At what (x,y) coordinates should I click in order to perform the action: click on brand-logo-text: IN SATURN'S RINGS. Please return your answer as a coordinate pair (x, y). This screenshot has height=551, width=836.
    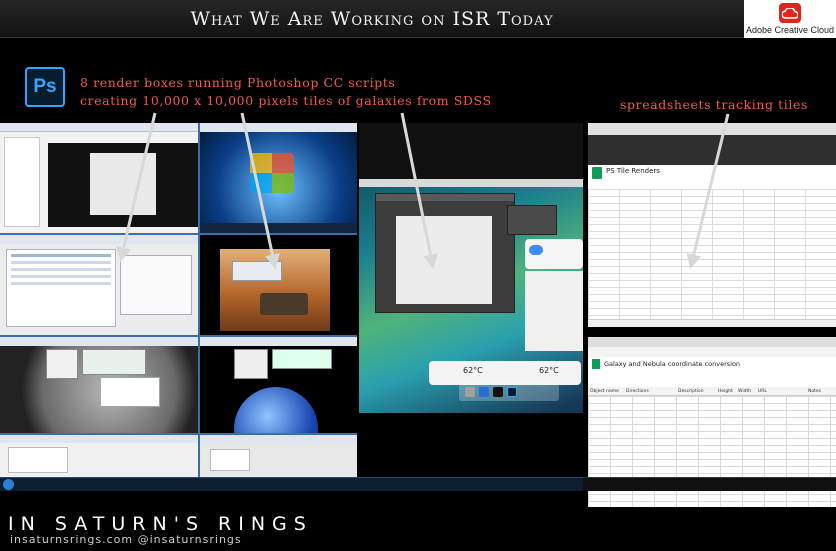
    Looking at the image, I should click on (160, 524).